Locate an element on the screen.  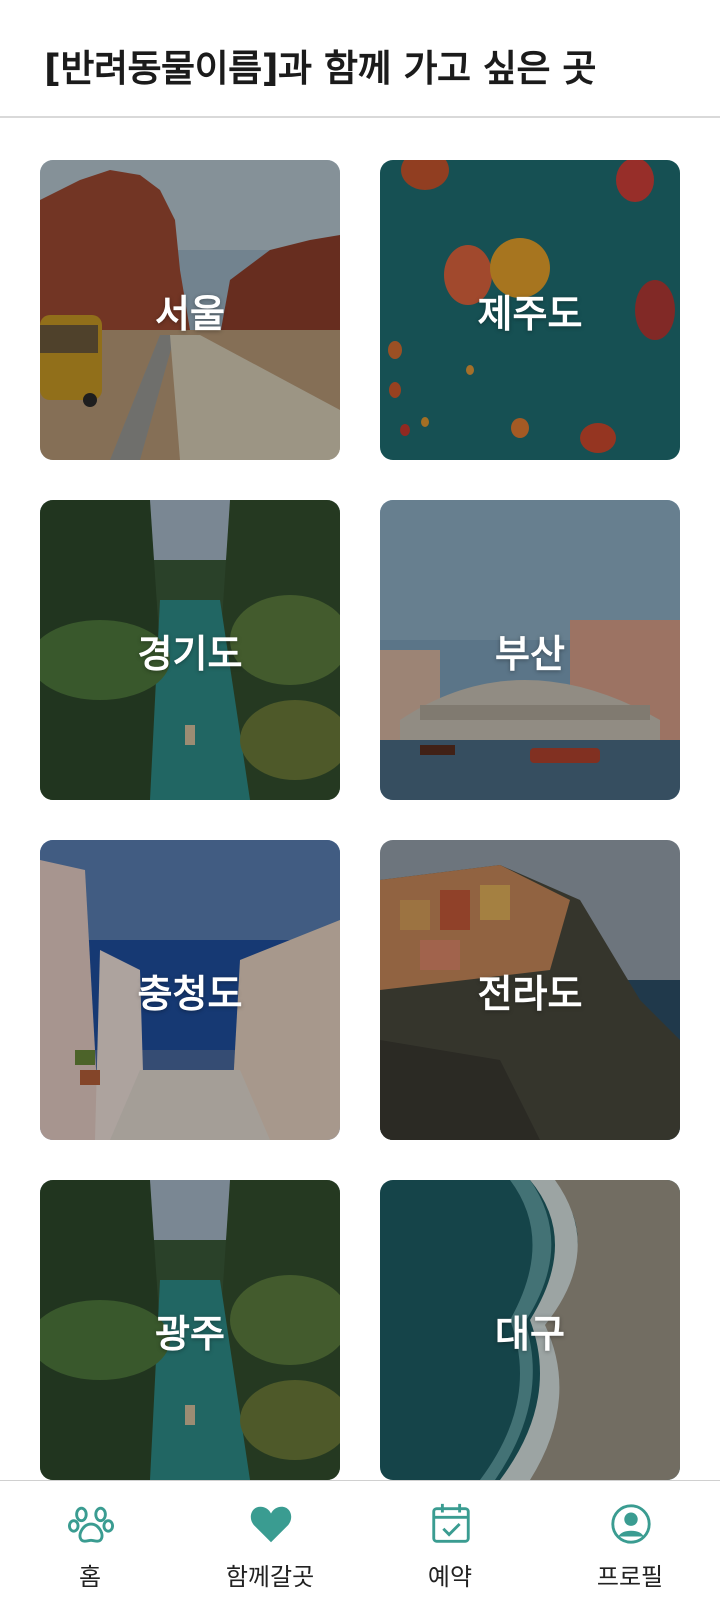
page-title: [반려동물이름]과 함께 가고 싶은 곳 is located at coordinates (320, 68).